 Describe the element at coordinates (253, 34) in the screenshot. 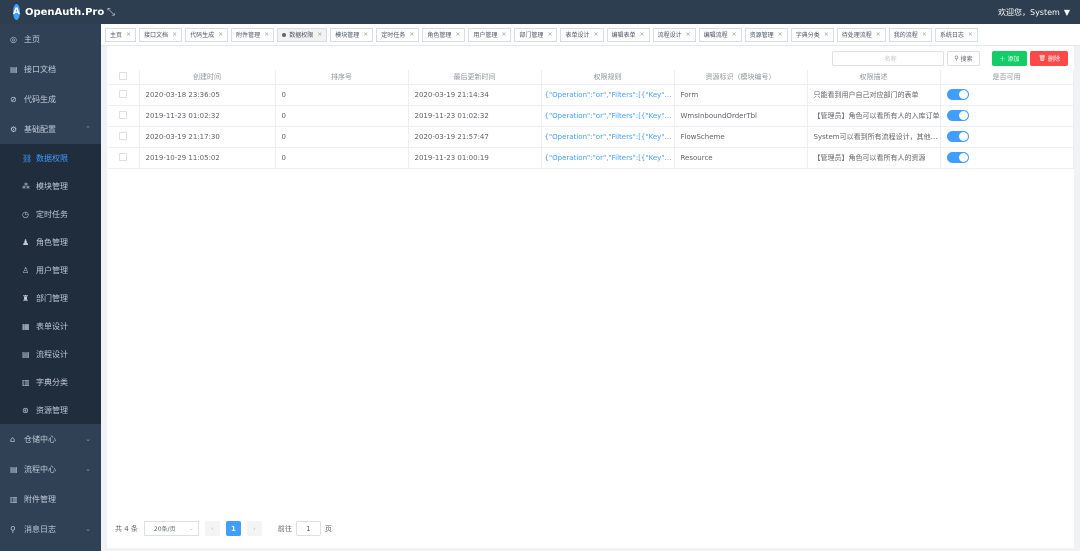

I see `tab-3: 附件管理 ×` at that location.